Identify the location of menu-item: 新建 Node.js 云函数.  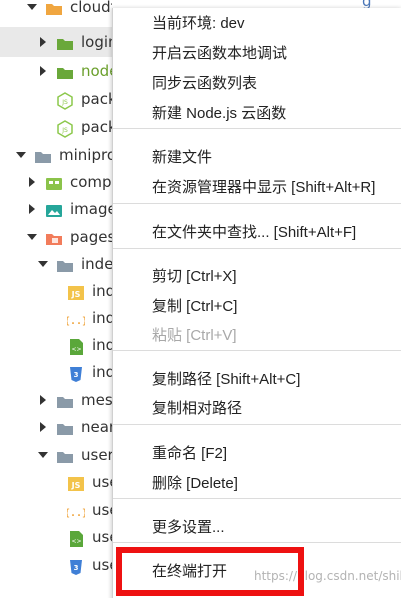
(257, 114).